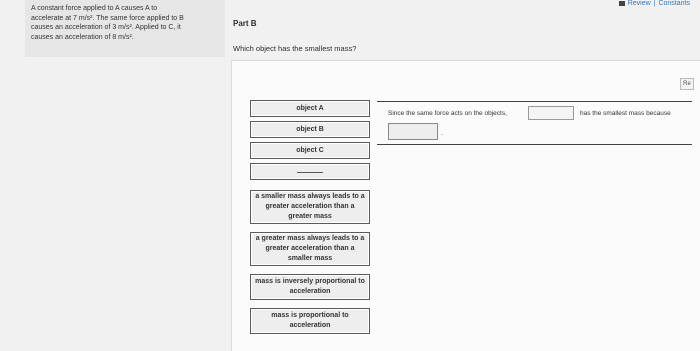 The height and width of the screenshot is (351, 700). Describe the element at coordinates (551, 113) in the screenshot. I see `drop-target-object` at that location.